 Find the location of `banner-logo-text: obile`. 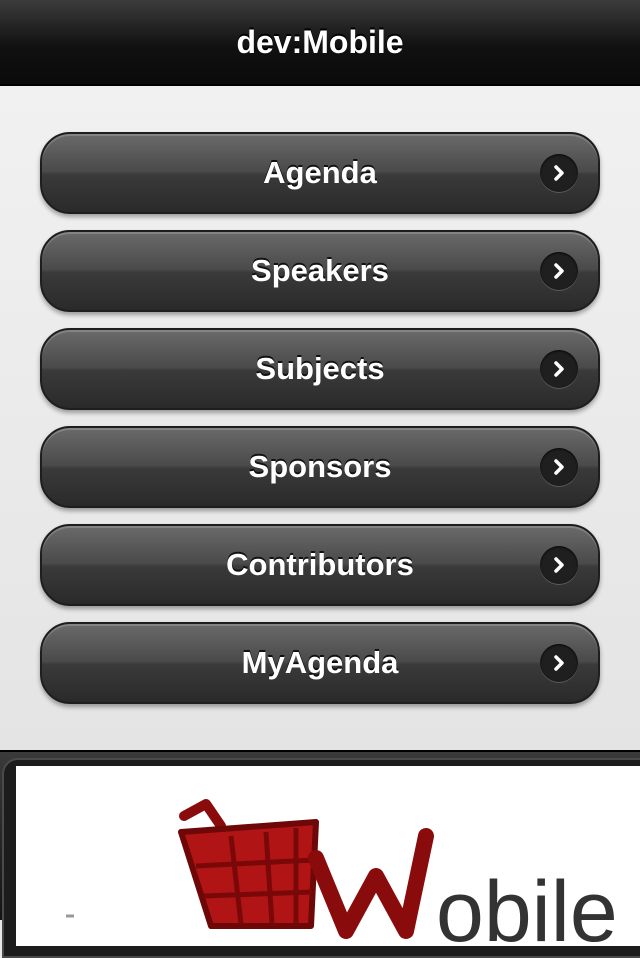

banner-logo-text: obile is located at coordinates (527, 905).